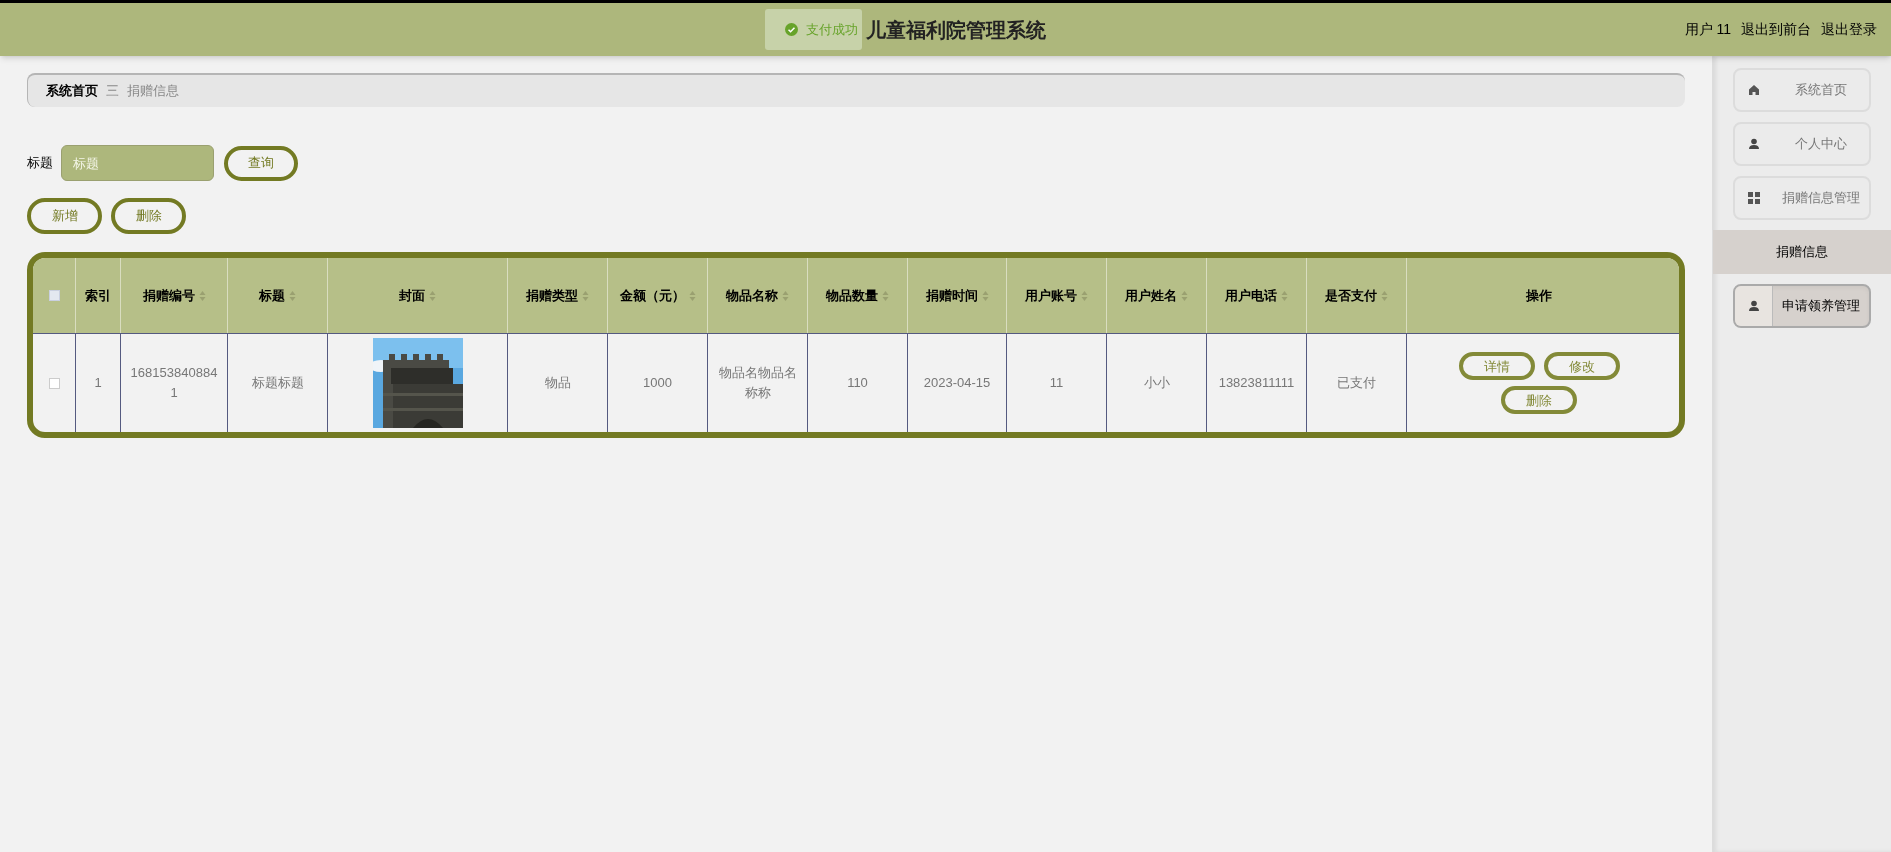 The height and width of the screenshot is (852, 1891). I want to click on query-button: 查询, so click(261, 163).